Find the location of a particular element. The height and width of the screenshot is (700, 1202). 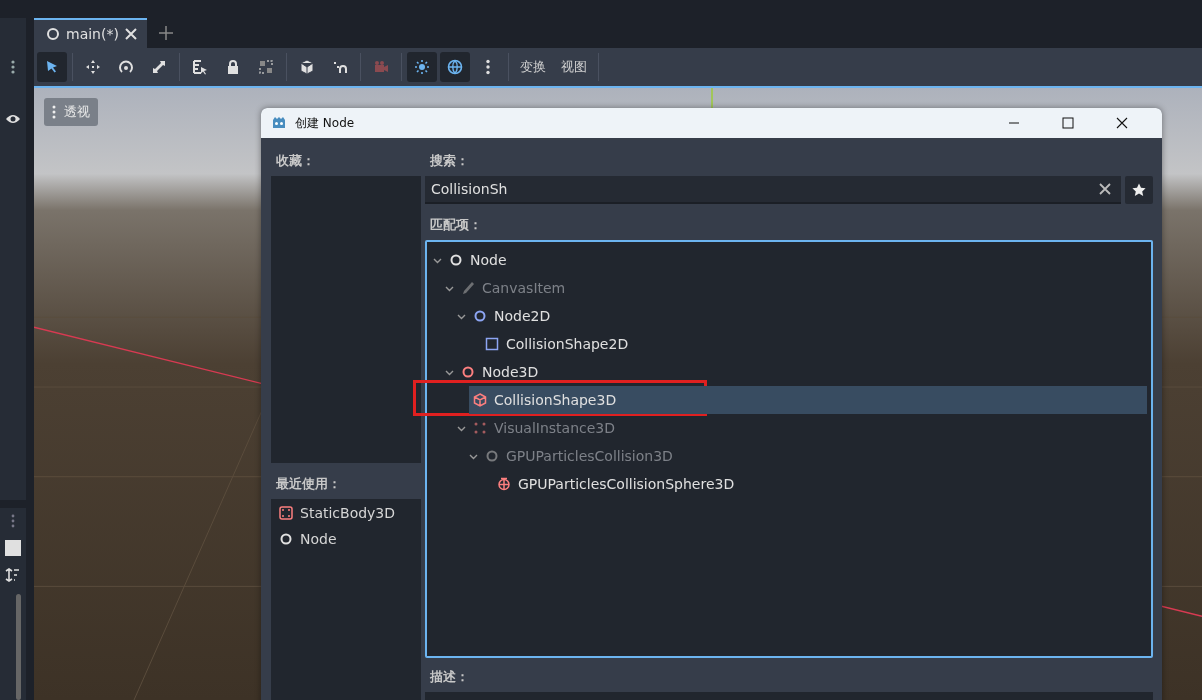

clear-icon is located at coordinates (1105, 189).